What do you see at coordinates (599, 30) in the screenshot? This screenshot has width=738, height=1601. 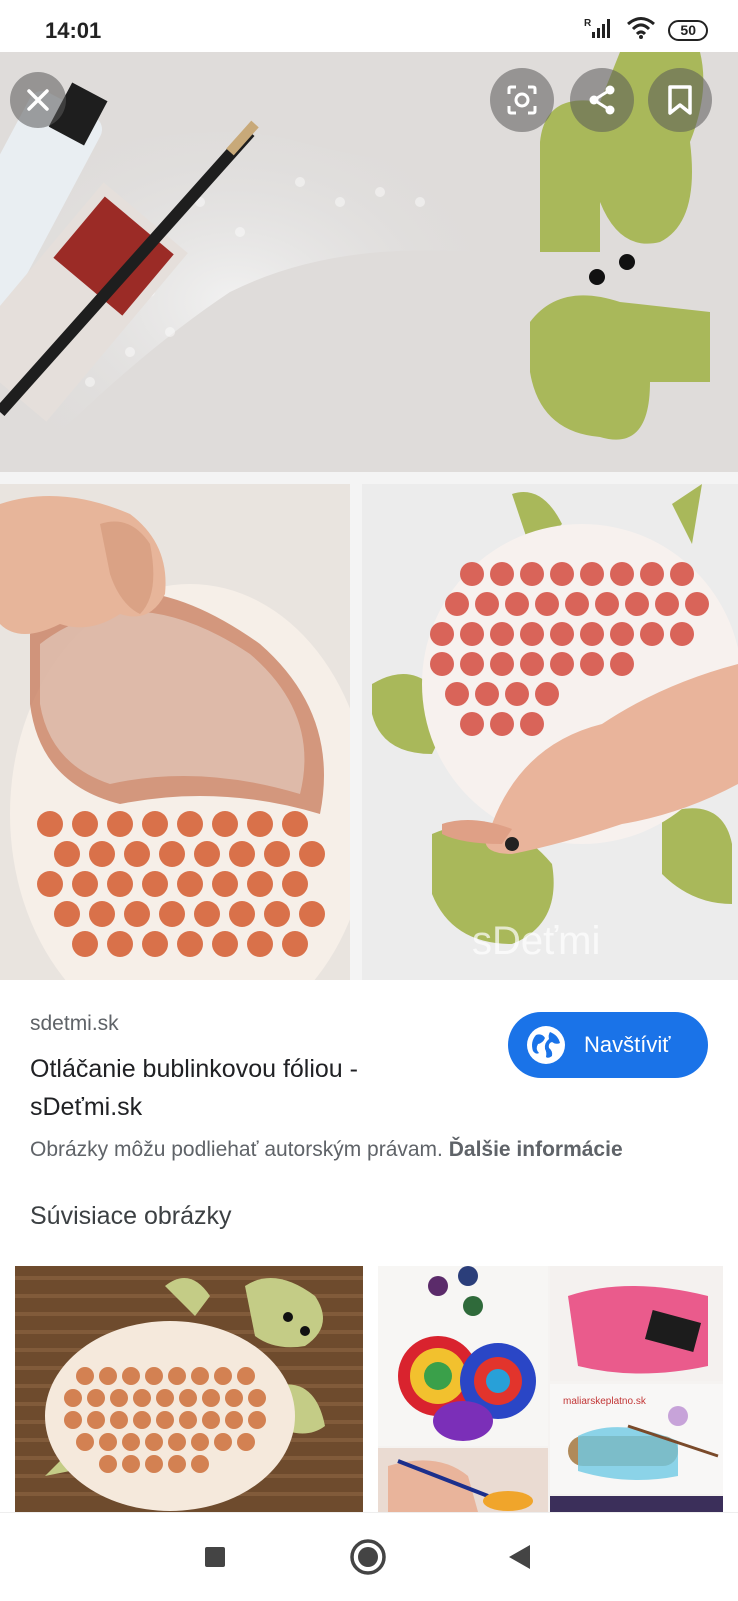 I see `signal-icon: R` at bounding box center [599, 30].